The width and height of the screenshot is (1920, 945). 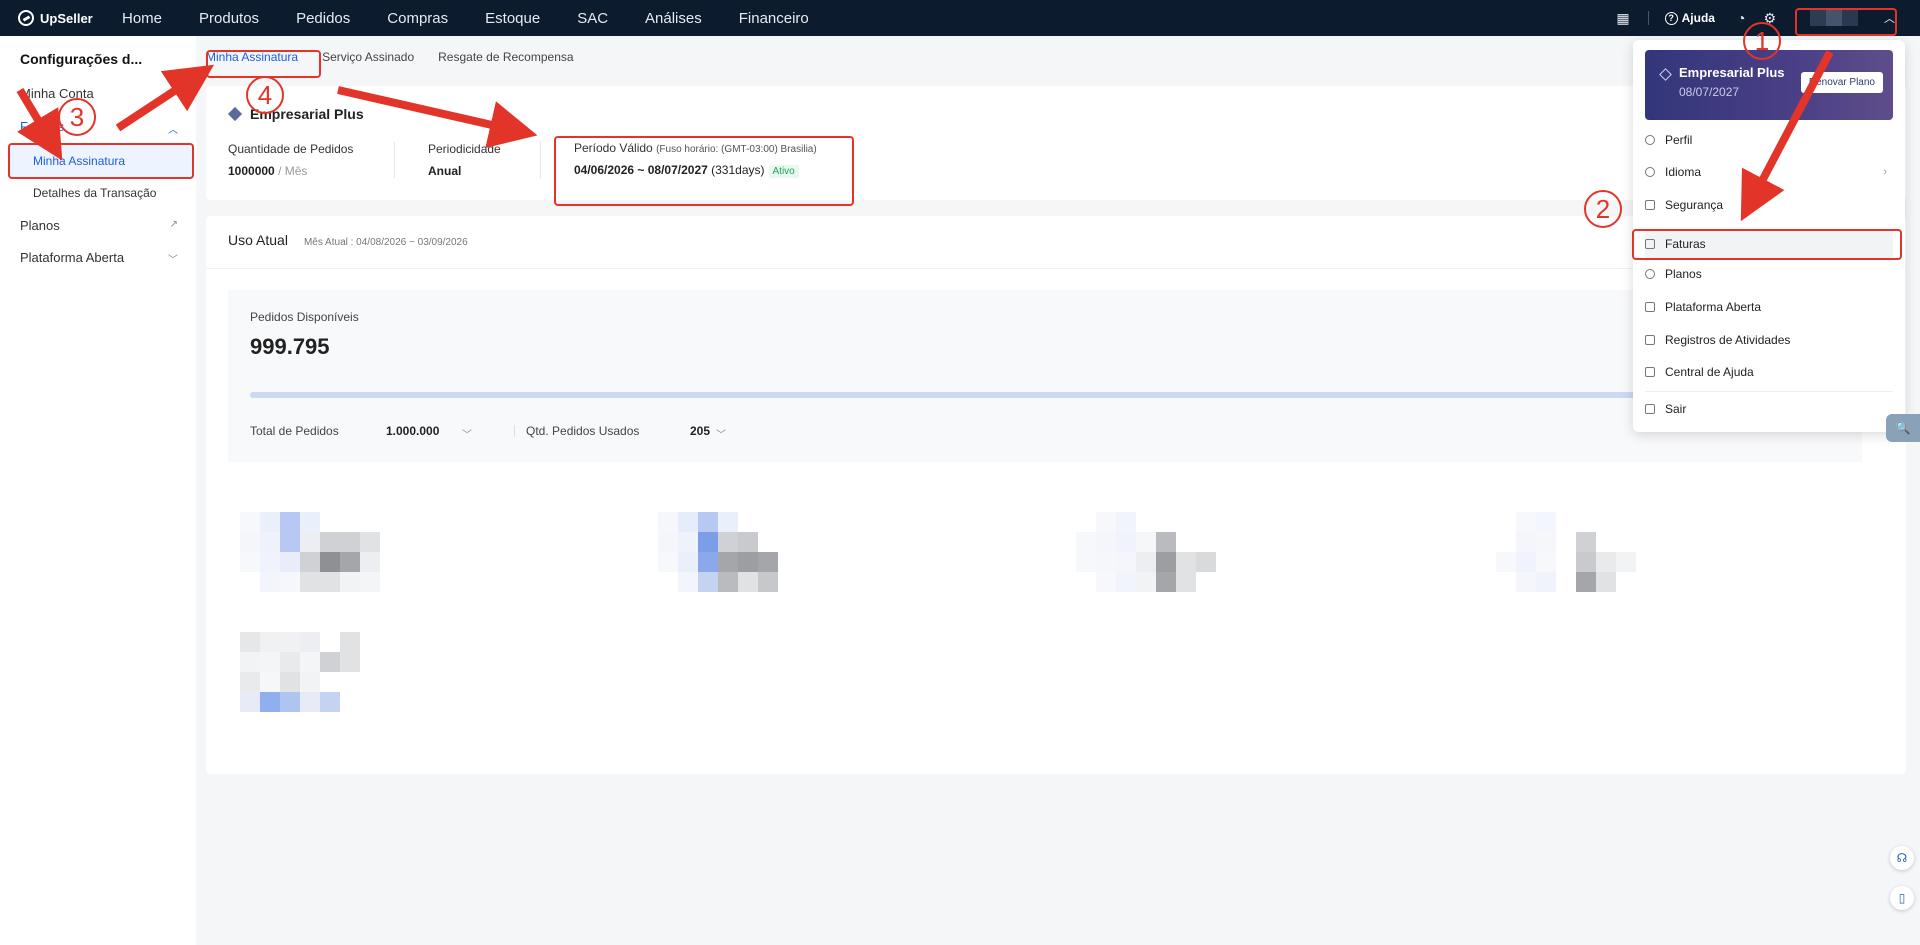 What do you see at coordinates (1902, 898) in the screenshot?
I see `mobile-icon: ▯` at bounding box center [1902, 898].